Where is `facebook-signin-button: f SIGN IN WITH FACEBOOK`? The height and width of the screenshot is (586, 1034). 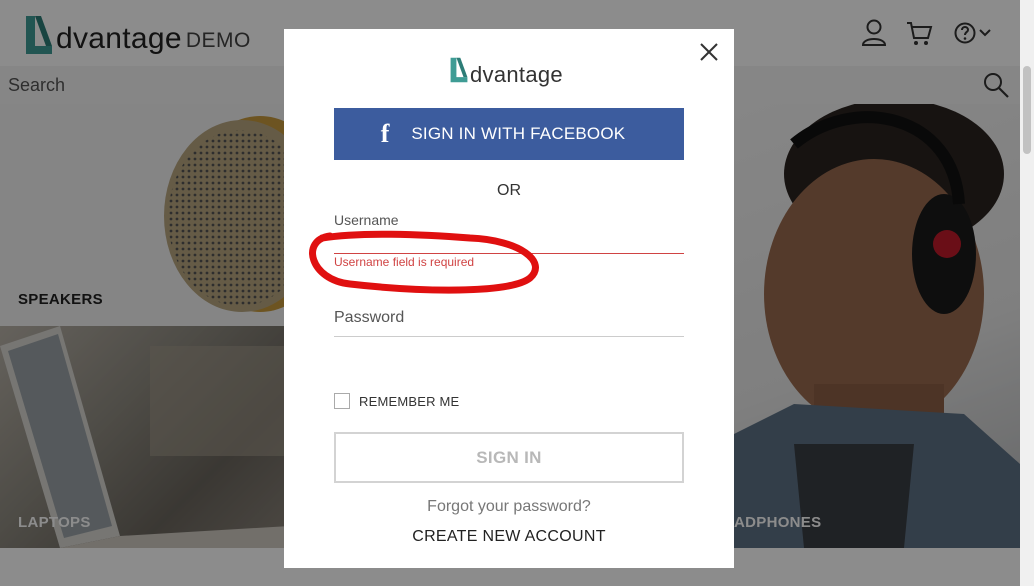 facebook-signin-button: f SIGN IN WITH FACEBOOK is located at coordinates (509, 134).